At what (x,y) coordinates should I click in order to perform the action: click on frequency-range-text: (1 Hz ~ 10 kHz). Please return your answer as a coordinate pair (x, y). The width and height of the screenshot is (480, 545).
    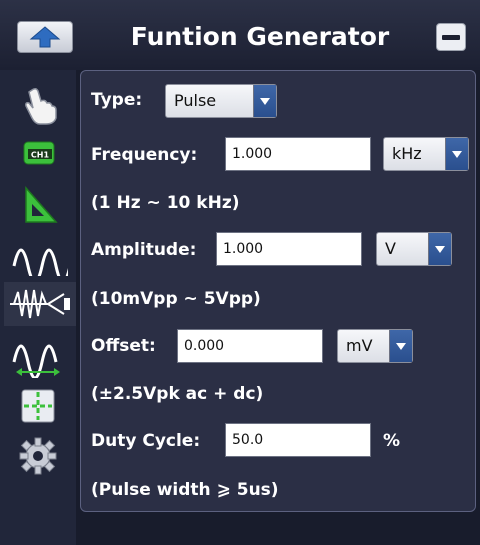
    Looking at the image, I should click on (165, 203).